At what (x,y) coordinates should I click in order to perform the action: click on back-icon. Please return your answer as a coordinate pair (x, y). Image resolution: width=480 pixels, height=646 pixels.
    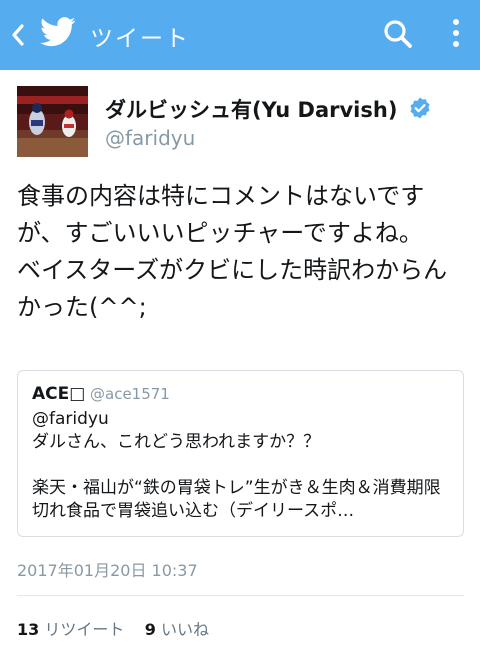
    Looking at the image, I should click on (18, 35).